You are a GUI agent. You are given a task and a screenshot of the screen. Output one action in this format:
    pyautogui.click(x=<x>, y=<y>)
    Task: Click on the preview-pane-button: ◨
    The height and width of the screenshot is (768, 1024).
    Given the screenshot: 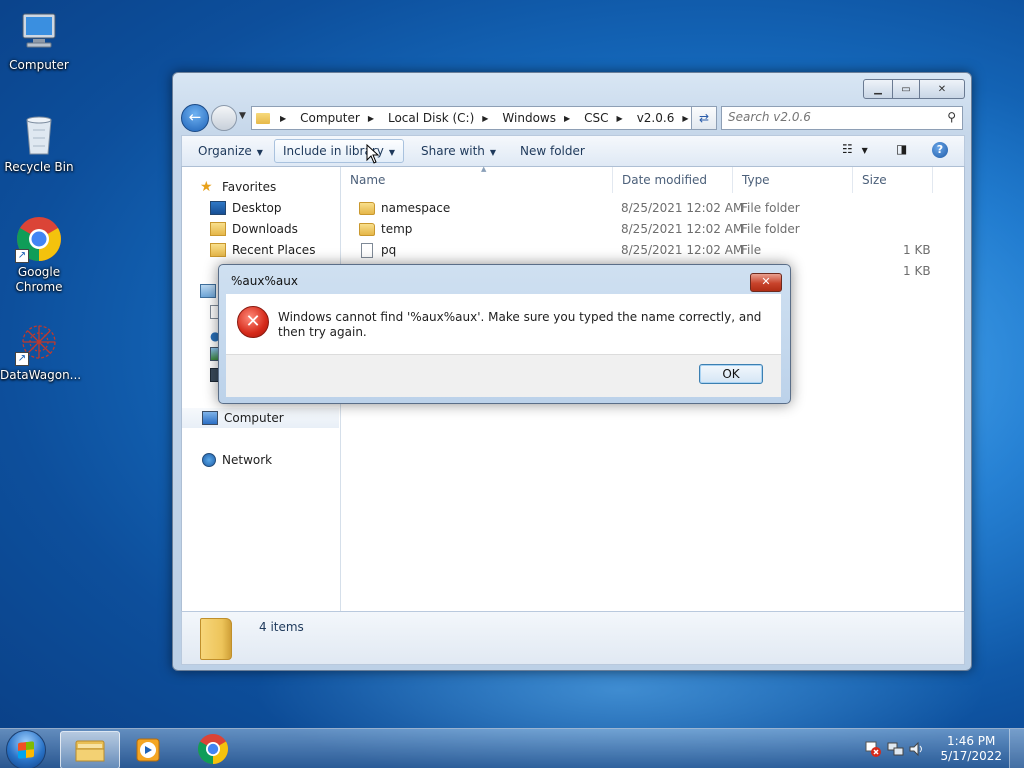 What is the action you would take?
    pyautogui.click(x=901, y=149)
    